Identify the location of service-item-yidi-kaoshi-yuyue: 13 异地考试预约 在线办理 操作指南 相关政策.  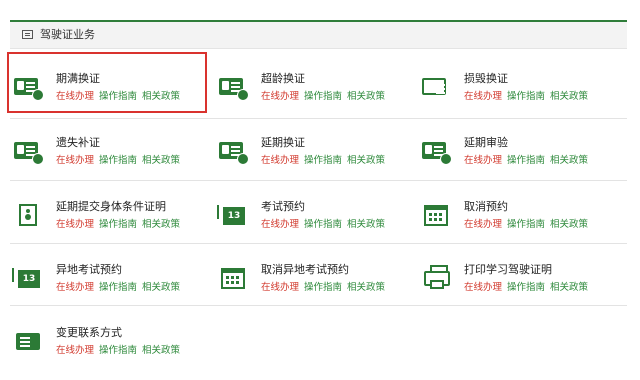
(107, 289).